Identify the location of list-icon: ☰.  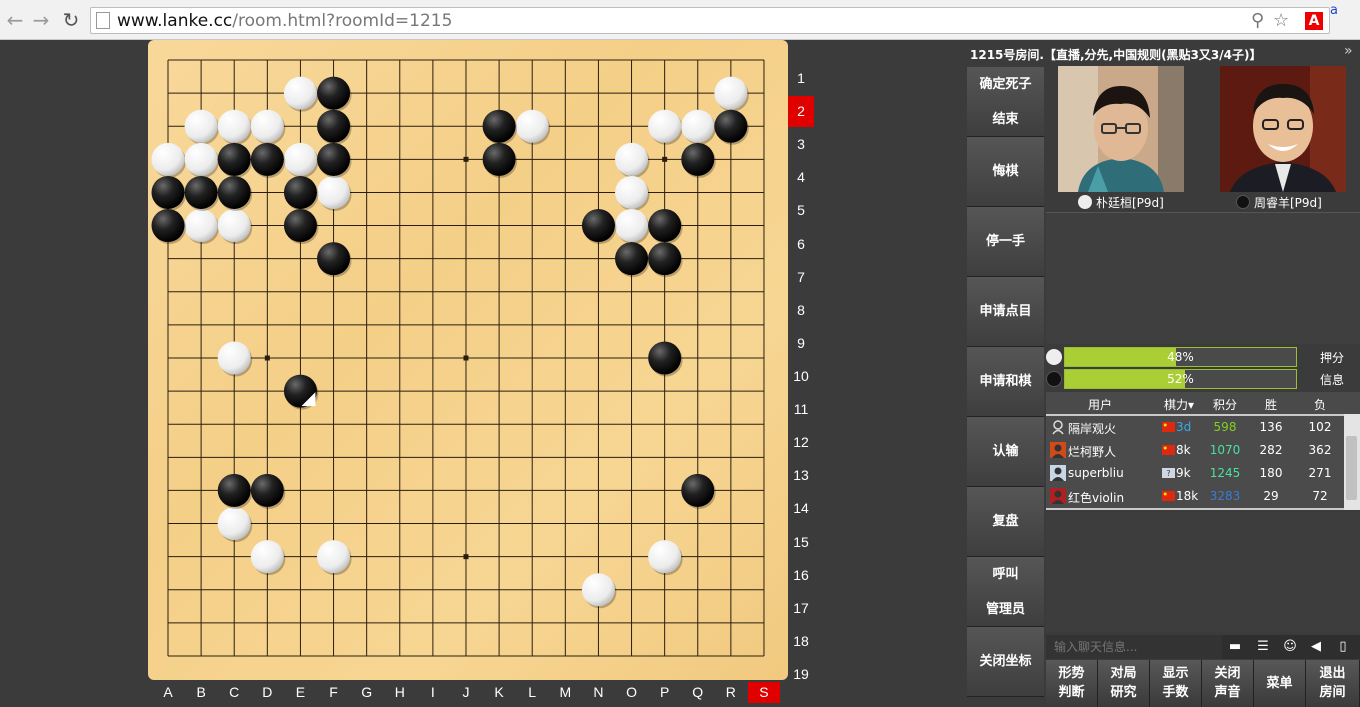
(1263, 647).